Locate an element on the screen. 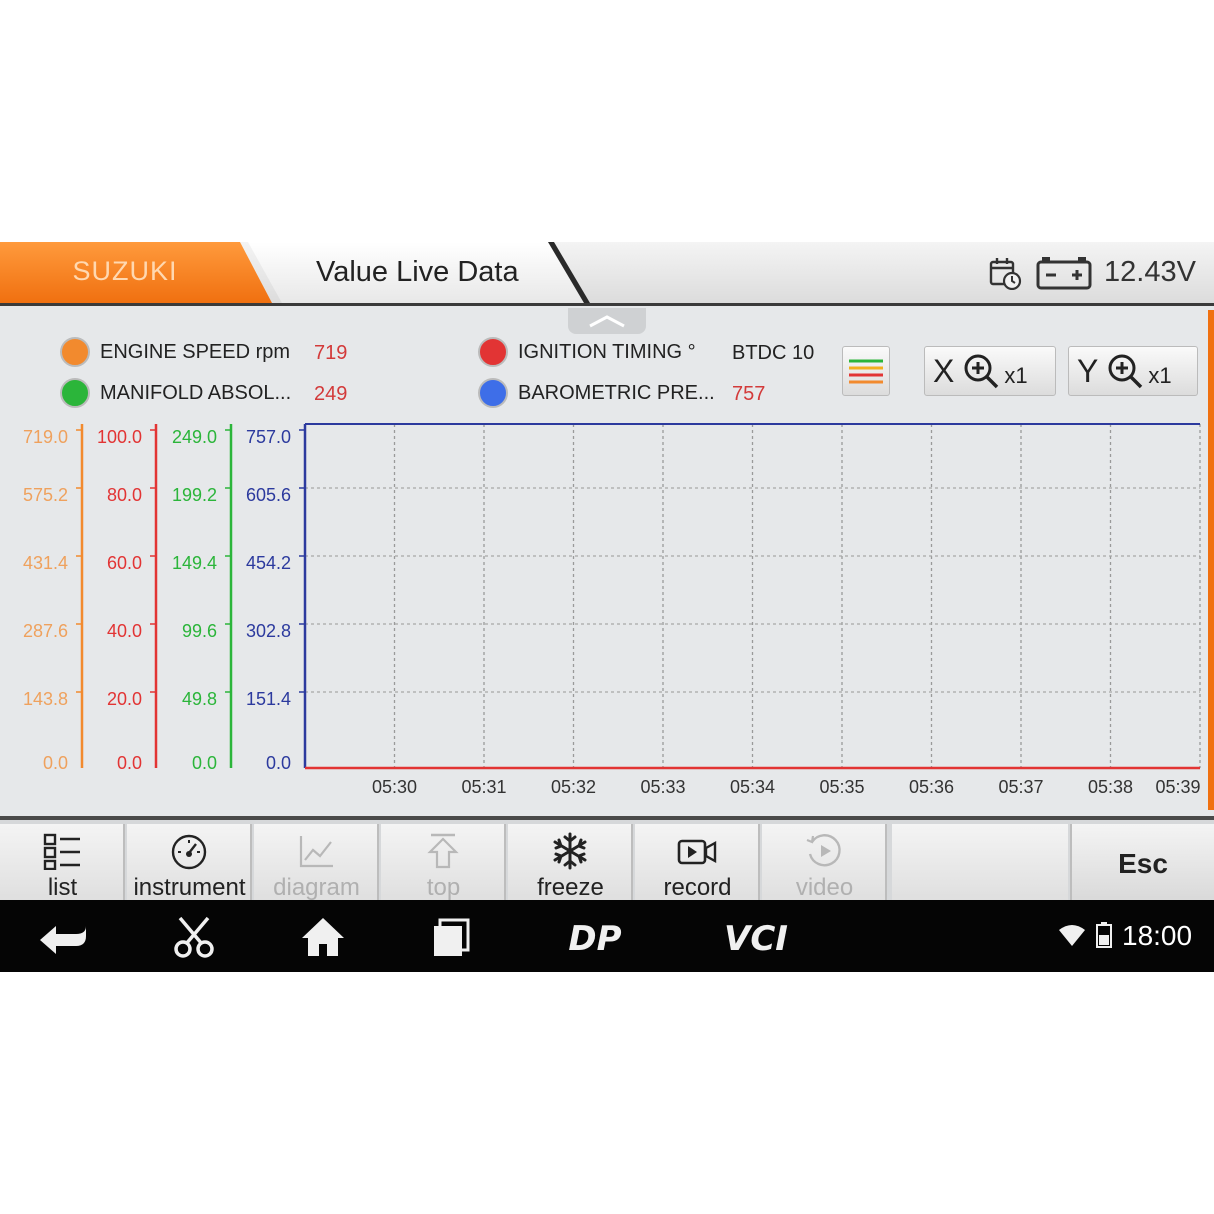  instrument-label: instrument is located at coordinates (189, 887).